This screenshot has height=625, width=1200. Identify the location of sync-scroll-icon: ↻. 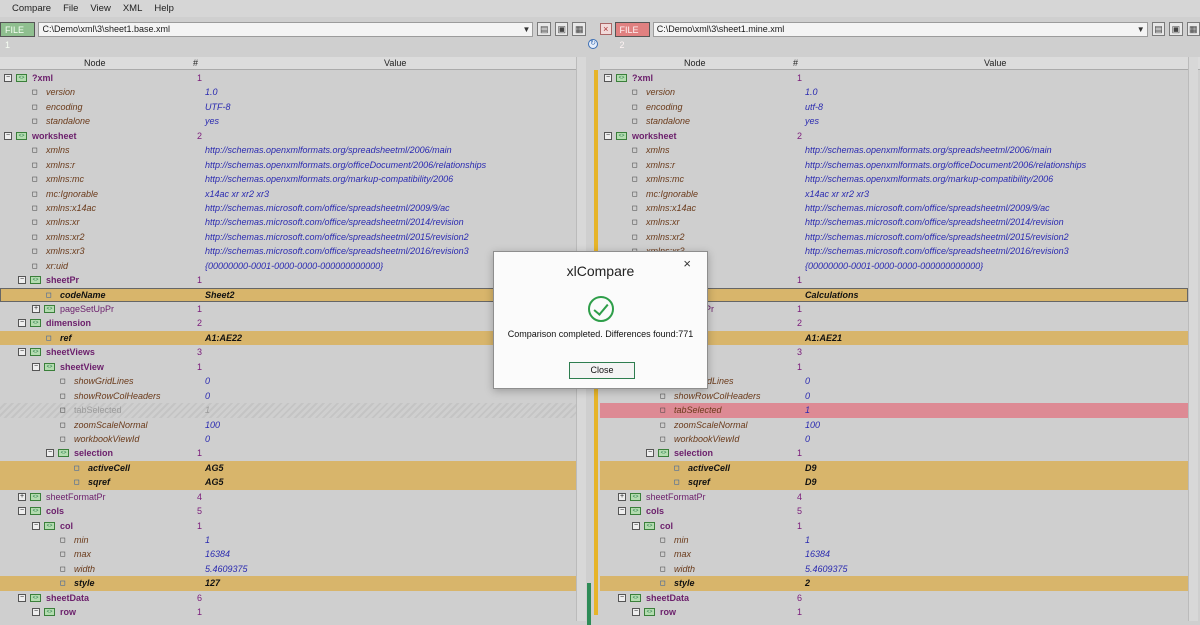
(593, 44).